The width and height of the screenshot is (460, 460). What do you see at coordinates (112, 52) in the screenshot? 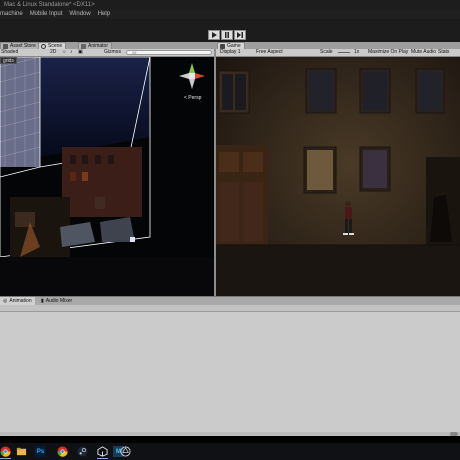
I see `gizmos-dropdown: Gizmos` at bounding box center [112, 52].